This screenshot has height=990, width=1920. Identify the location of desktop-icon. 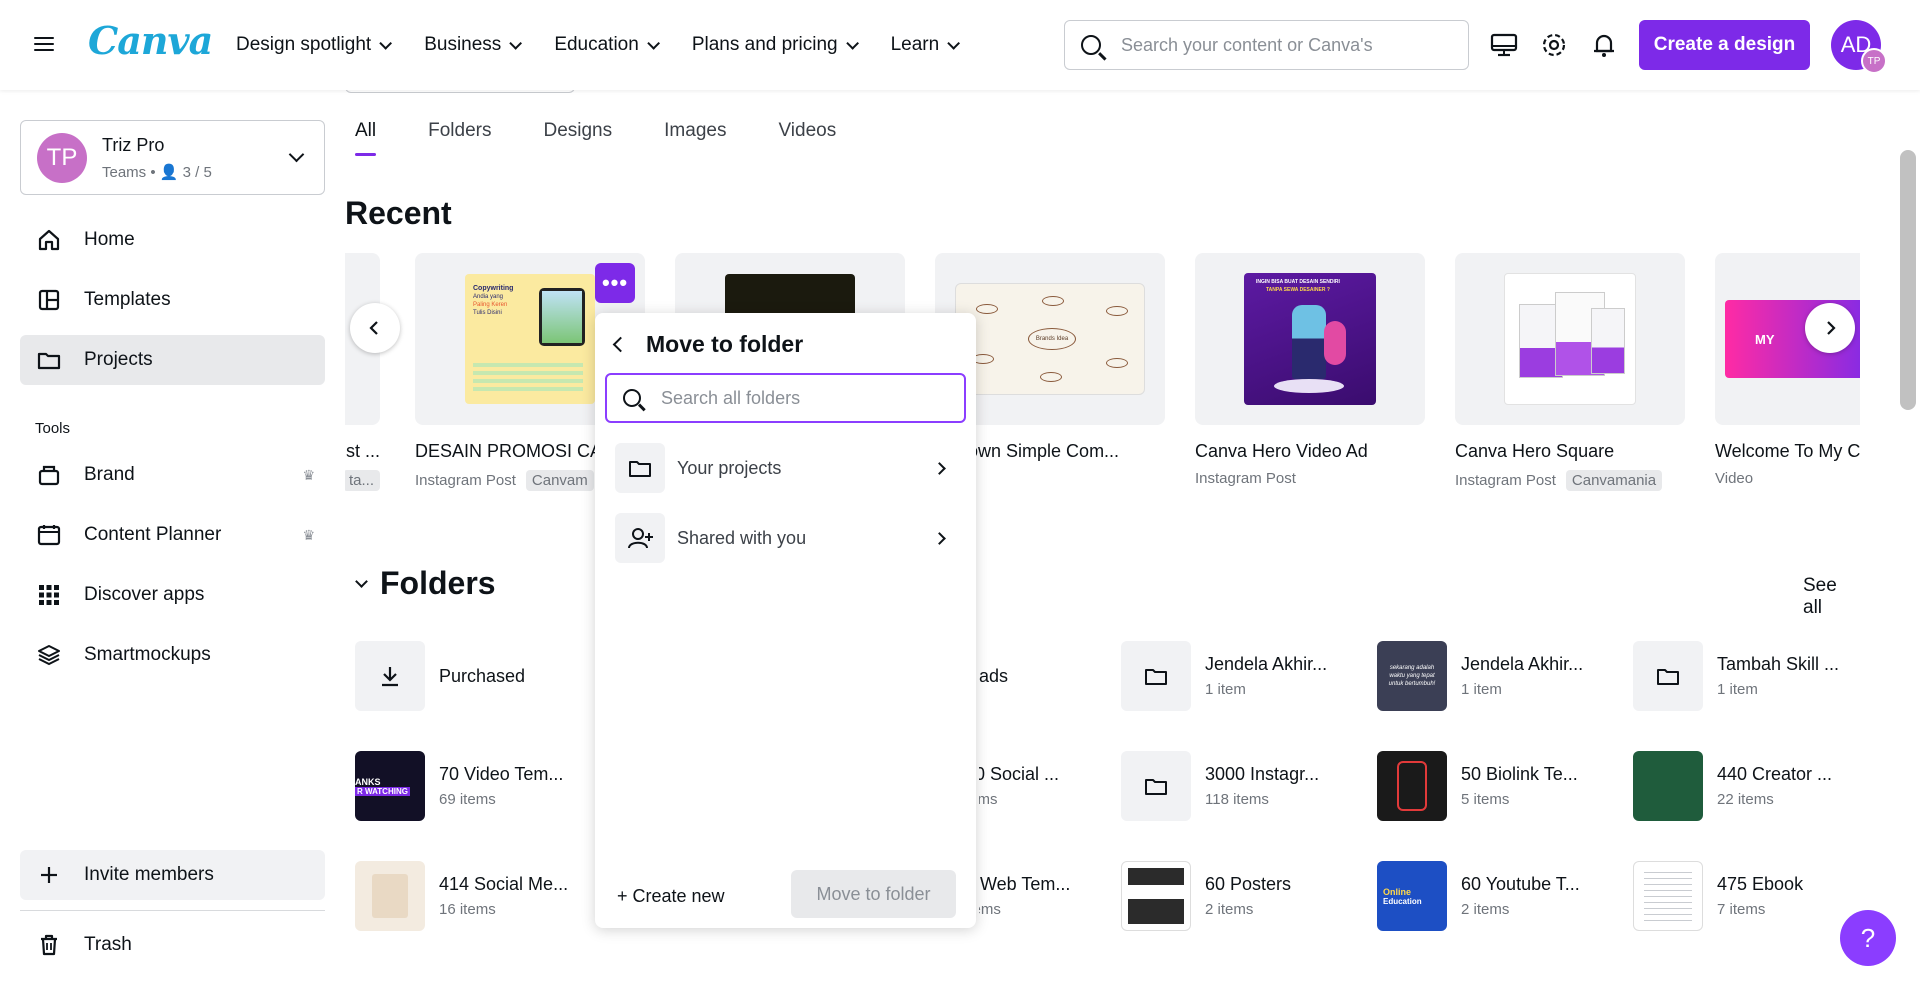
(1504, 45).